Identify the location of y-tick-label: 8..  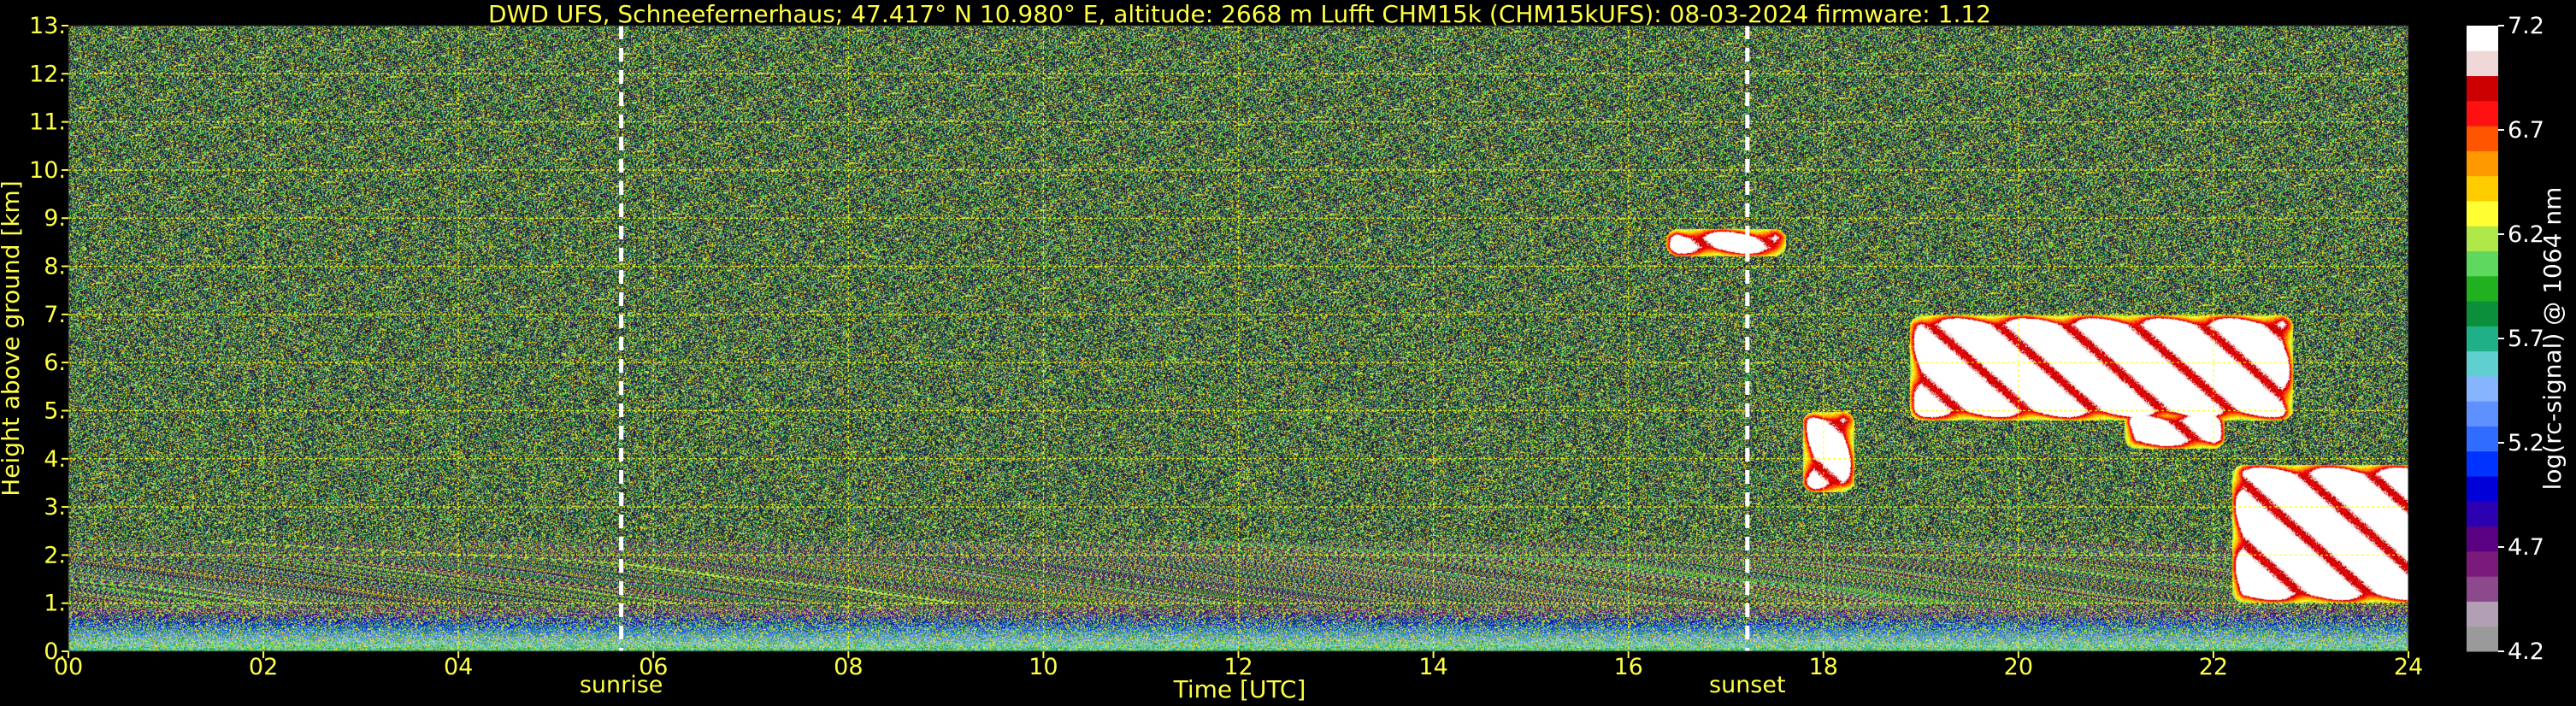
(55, 267).